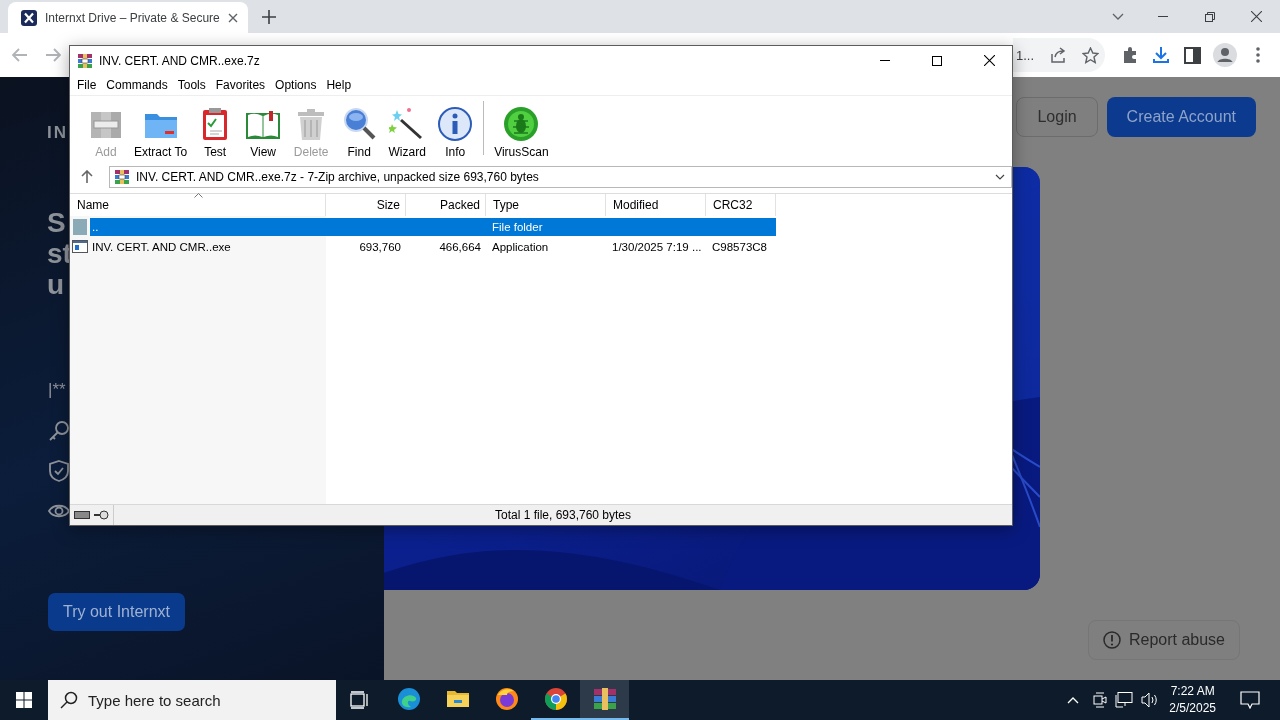 Image resolution: width=1280 pixels, height=720 pixels. I want to click on table-cell-text: INV. CERT. AND CMR..exe, so click(161, 246).